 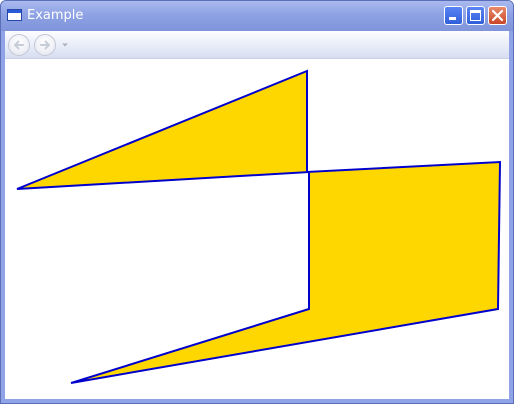 What do you see at coordinates (257, 16) in the screenshot?
I see `title-bar: Example` at bounding box center [257, 16].